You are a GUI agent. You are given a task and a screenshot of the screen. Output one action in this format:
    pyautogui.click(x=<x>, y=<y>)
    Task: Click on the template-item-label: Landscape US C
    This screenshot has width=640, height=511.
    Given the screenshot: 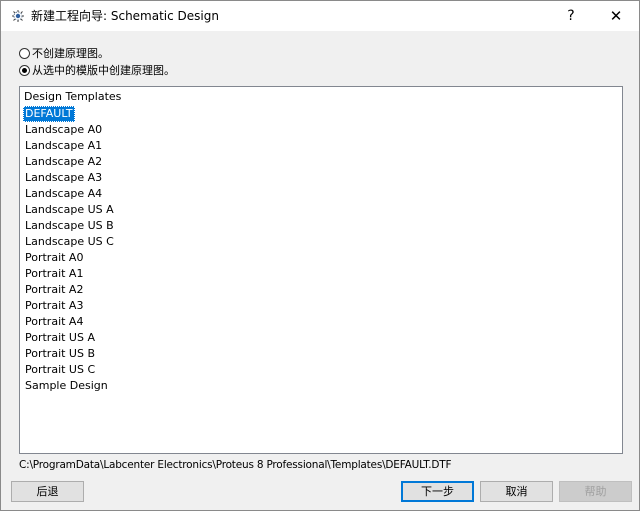 What is the action you would take?
    pyautogui.click(x=69, y=241)
    